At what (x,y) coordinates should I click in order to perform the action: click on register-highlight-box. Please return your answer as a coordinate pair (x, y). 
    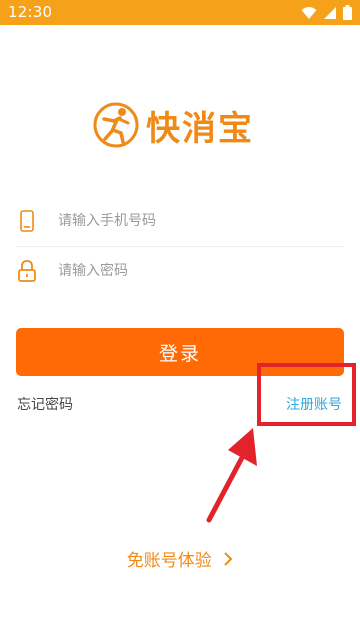
    Looking at the image, I should click on (306, 394).